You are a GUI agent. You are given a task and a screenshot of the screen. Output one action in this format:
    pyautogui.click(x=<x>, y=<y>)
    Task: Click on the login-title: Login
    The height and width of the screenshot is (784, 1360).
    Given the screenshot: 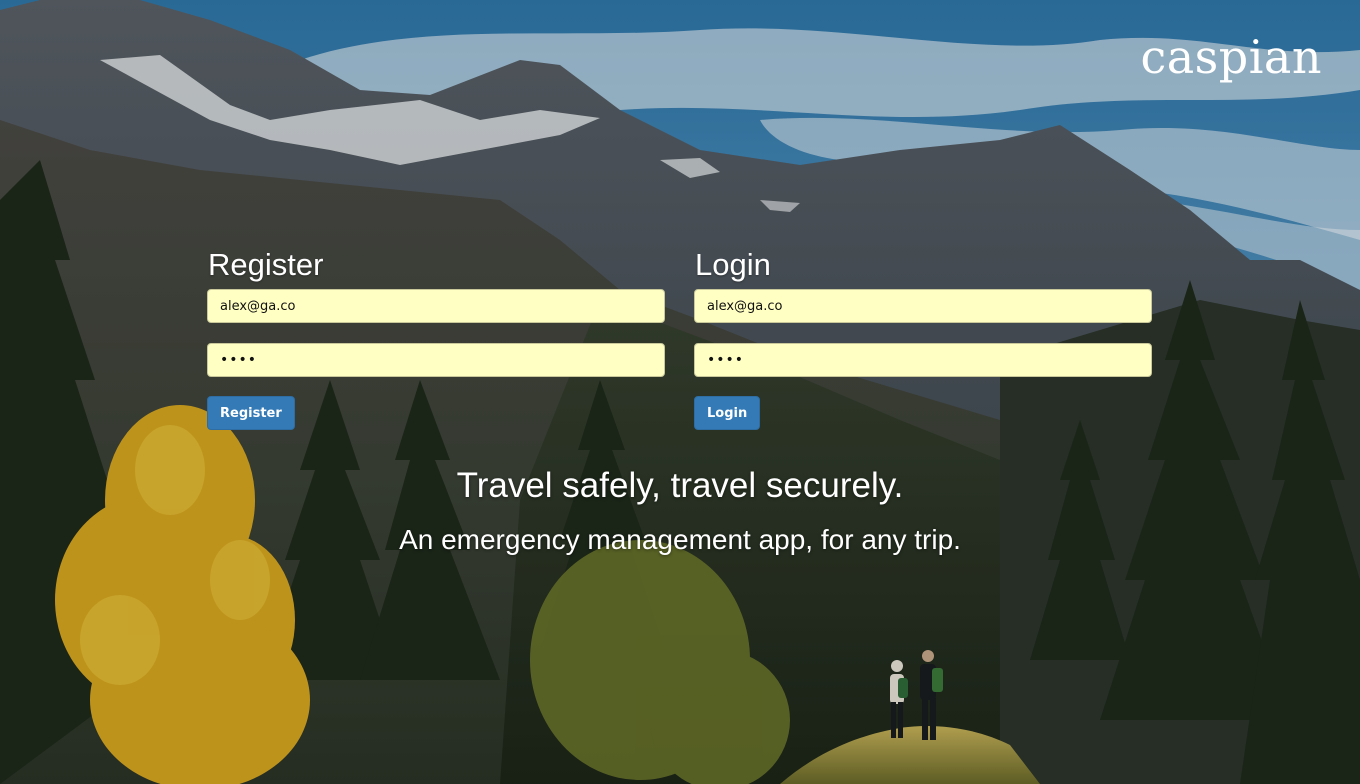 What is the action you would take?
    pyautogui.click(x=733, y=264)
    